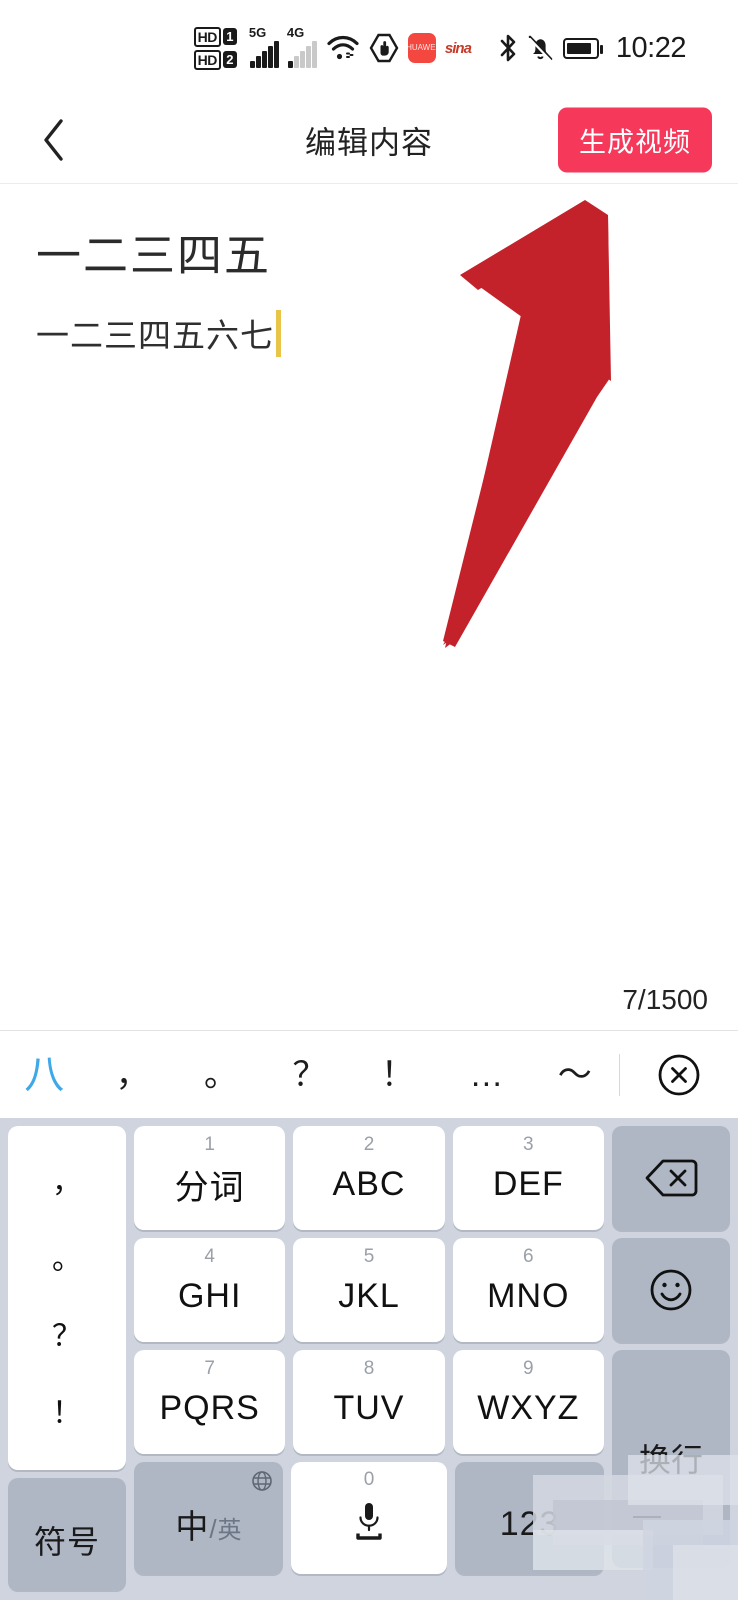 The width and height of the screenshot is (738, 1600). I want to click on punct-period: 。, so click(67, 1259).